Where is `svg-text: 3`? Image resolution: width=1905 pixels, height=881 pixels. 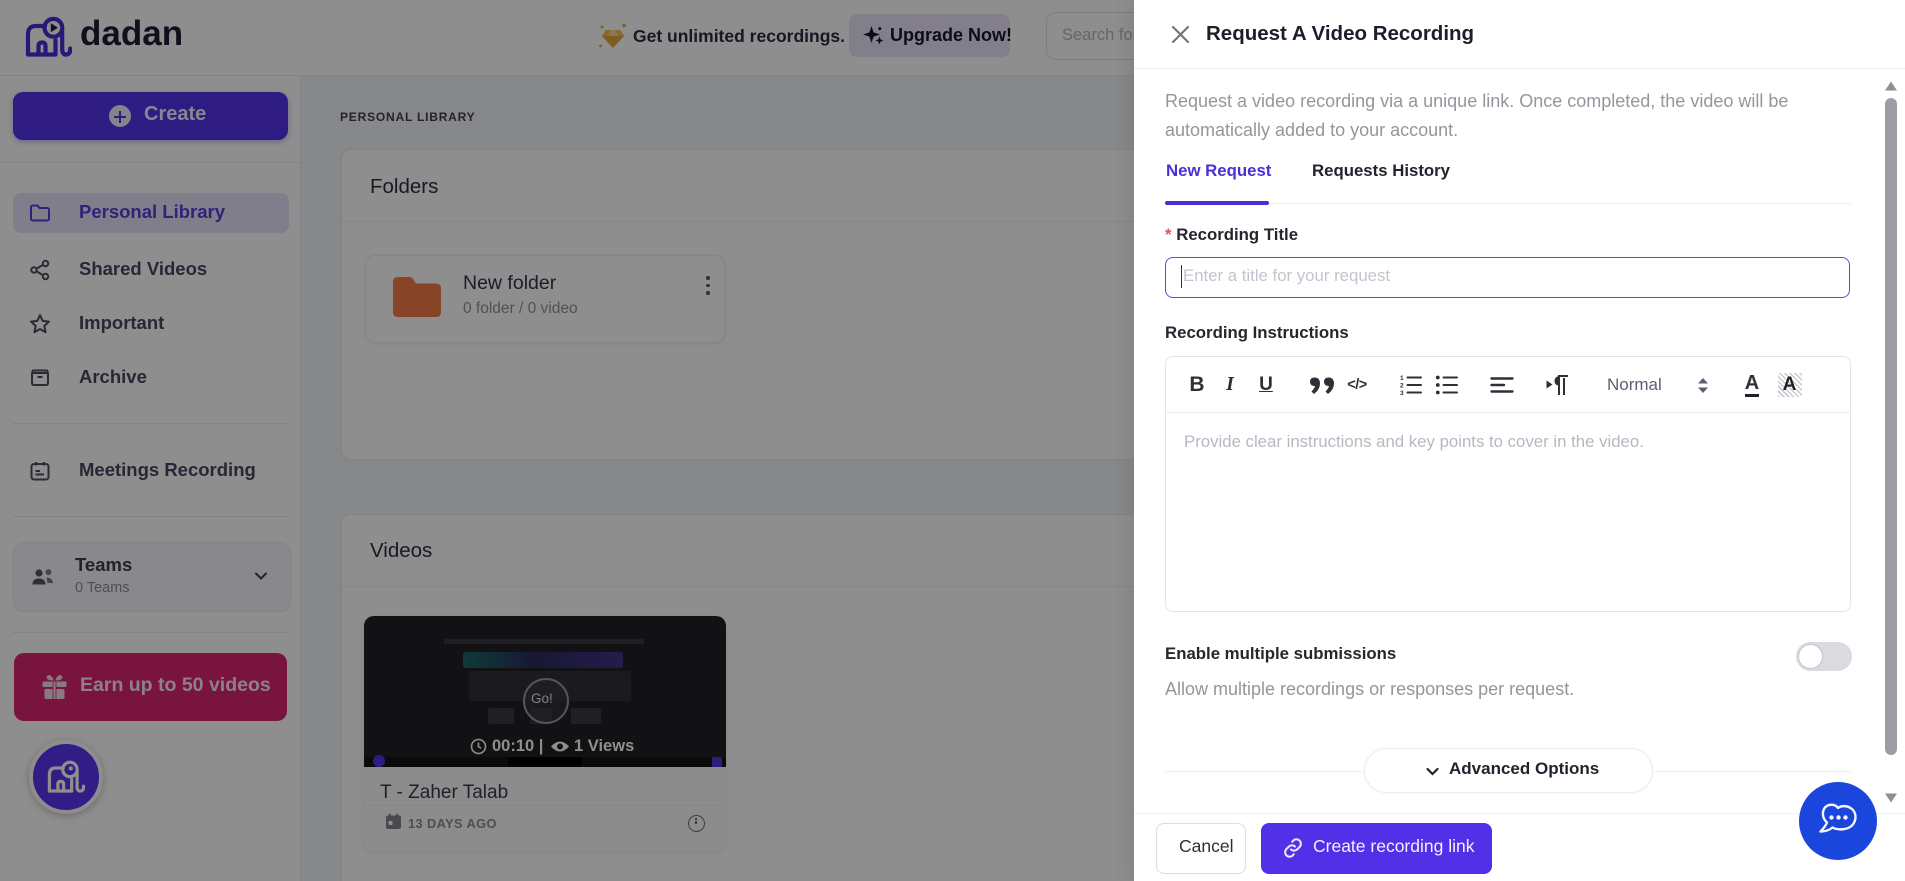 svg-text: 3 is located at coordinates (1402, 393).